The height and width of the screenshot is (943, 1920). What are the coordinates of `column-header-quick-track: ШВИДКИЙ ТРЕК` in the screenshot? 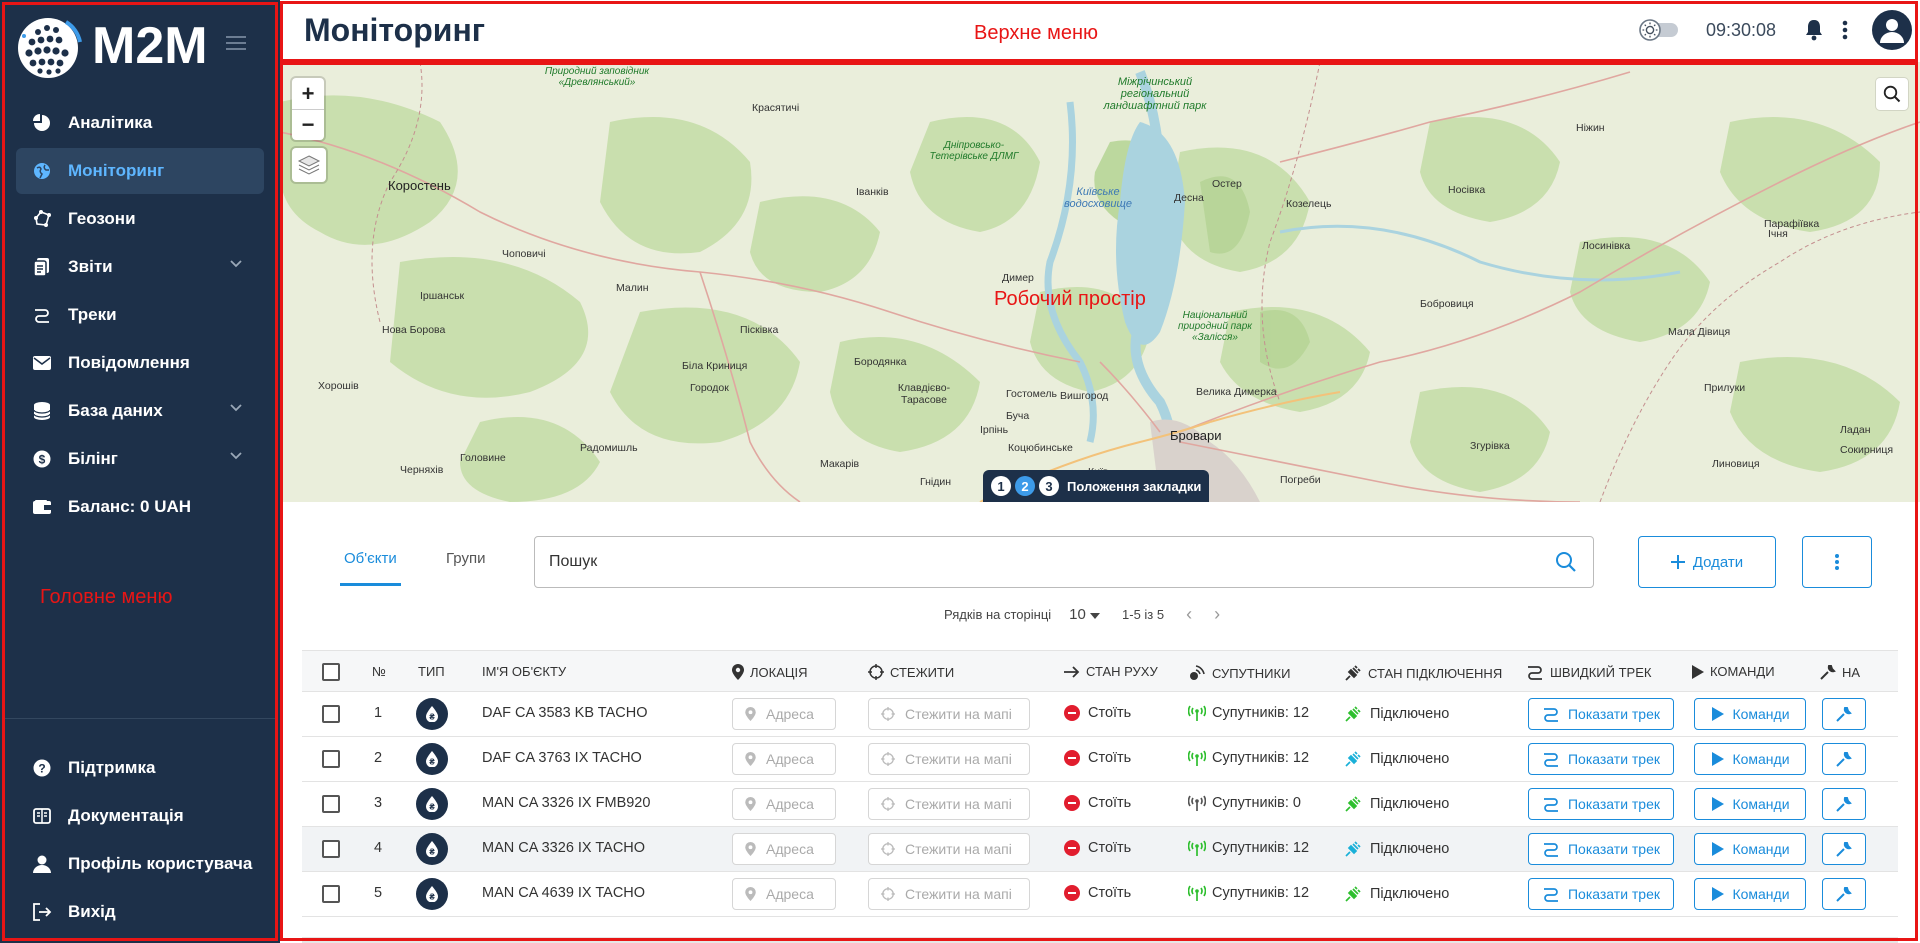 It's located at (1588, 672).